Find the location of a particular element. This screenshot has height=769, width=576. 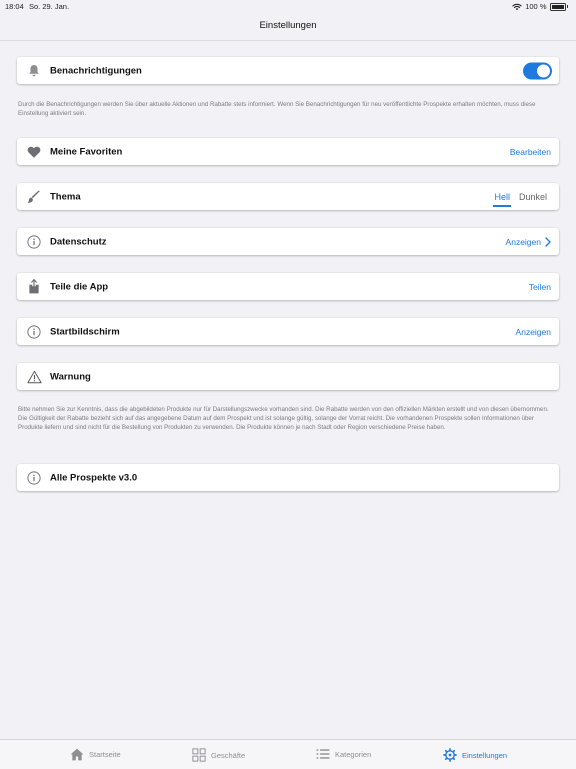

wifi-icon is located at coordinates (517, 6).